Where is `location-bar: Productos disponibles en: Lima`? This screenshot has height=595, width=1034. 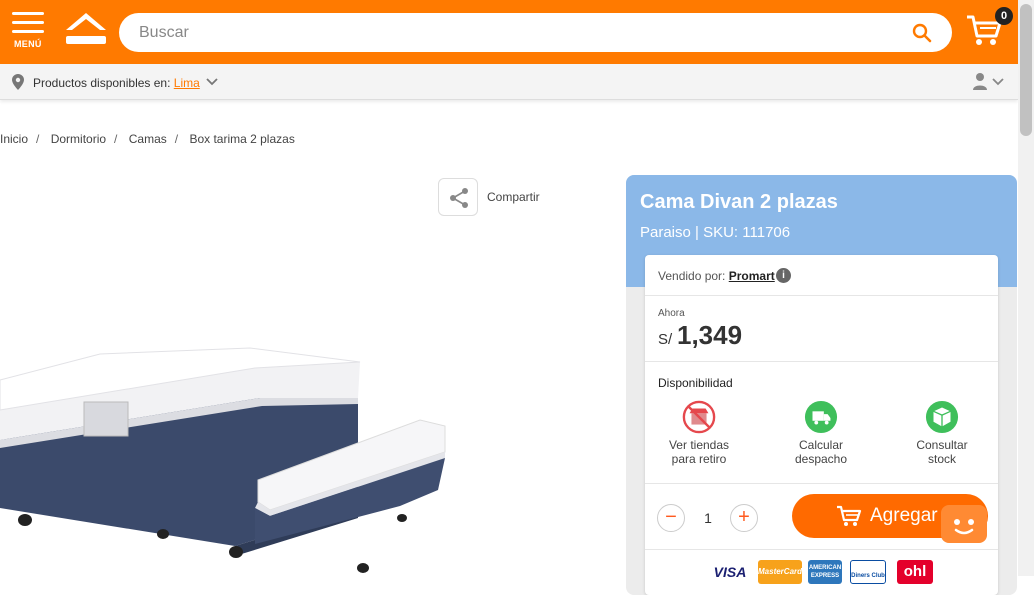
location-bar: Productos disponibles en: Lima is located at coordinates (509, 82).